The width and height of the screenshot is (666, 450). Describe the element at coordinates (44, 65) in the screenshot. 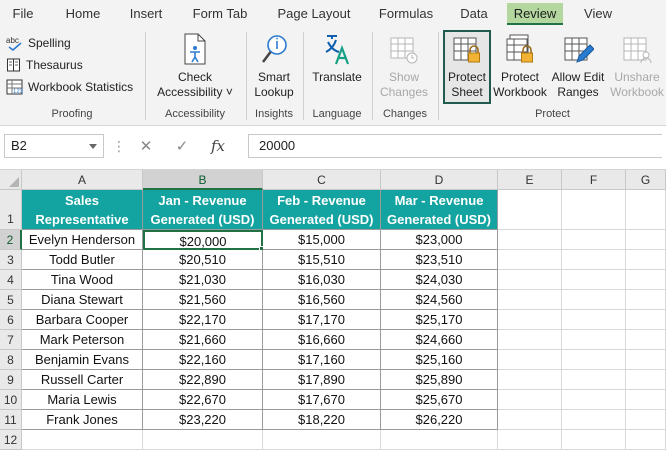

I see `thesaurus-button: Thesaurus` at that location.